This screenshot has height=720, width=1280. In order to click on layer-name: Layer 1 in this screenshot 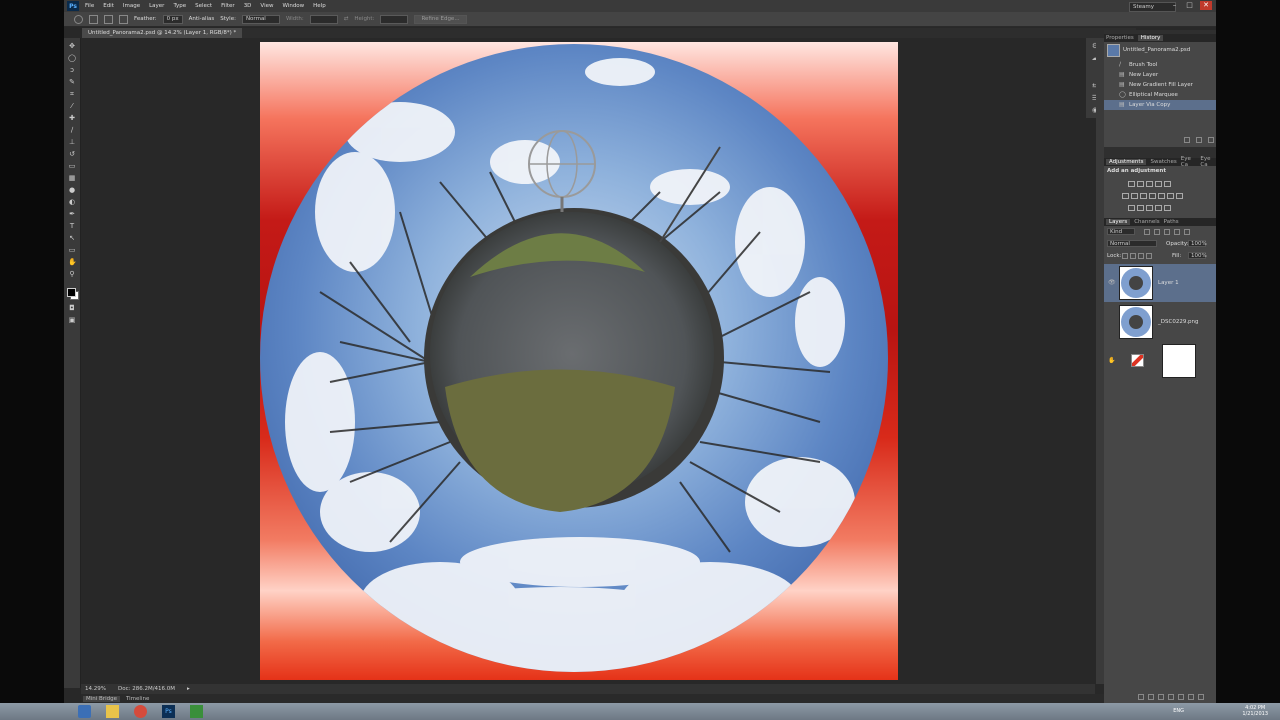, I will do `click(1168, 283)`.